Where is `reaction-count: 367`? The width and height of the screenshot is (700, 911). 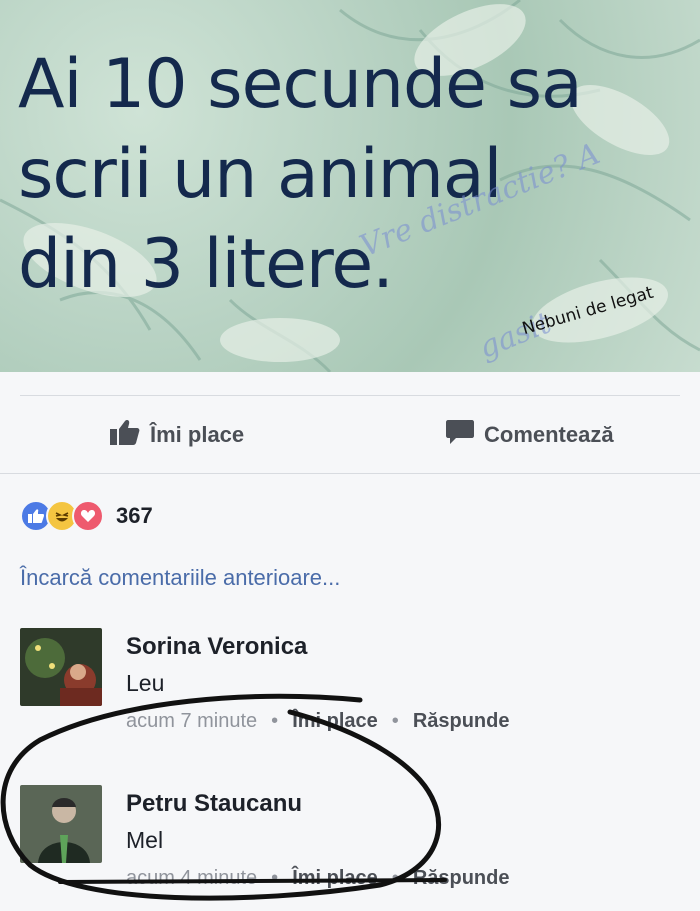
reaction-count: 367 is located at coordinates (134, 515).